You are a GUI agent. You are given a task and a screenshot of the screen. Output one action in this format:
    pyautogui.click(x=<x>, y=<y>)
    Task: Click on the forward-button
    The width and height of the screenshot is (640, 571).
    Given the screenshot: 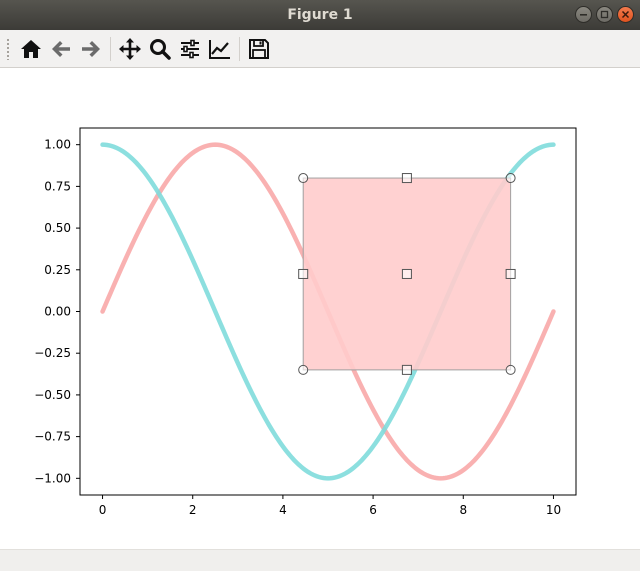 What is the action you would take?
    pyautogui.click(x=91, y=49)
    